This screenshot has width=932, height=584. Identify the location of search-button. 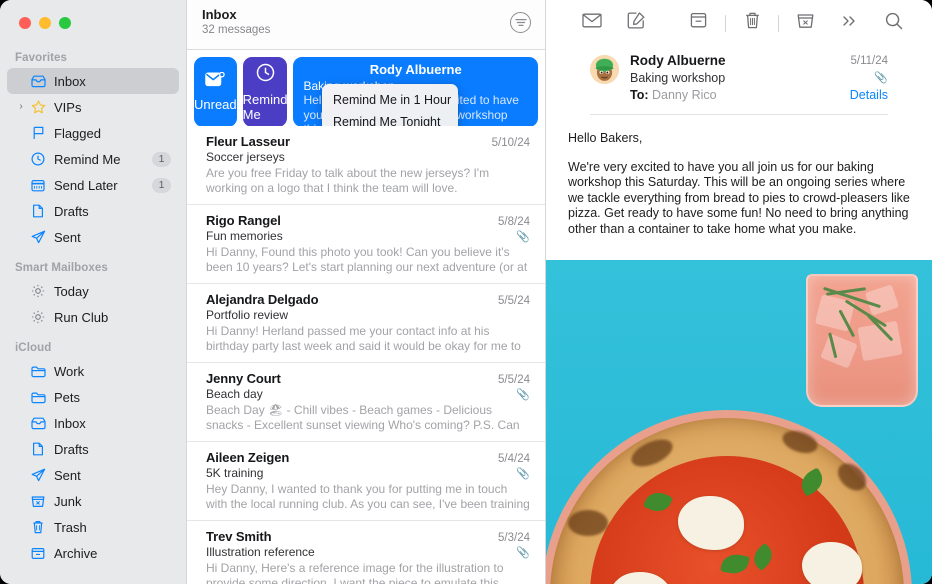
(894, 23).